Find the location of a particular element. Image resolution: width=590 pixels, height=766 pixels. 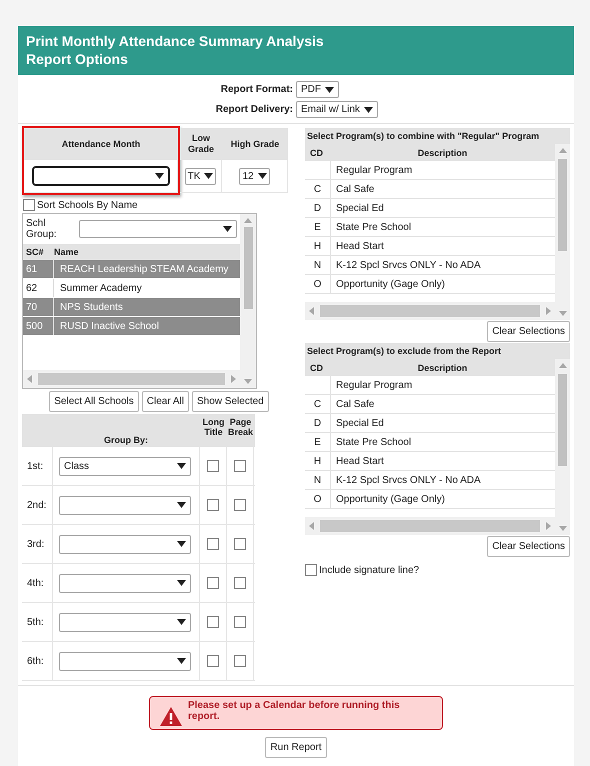

dropdown is located at coordinates (101, 176).